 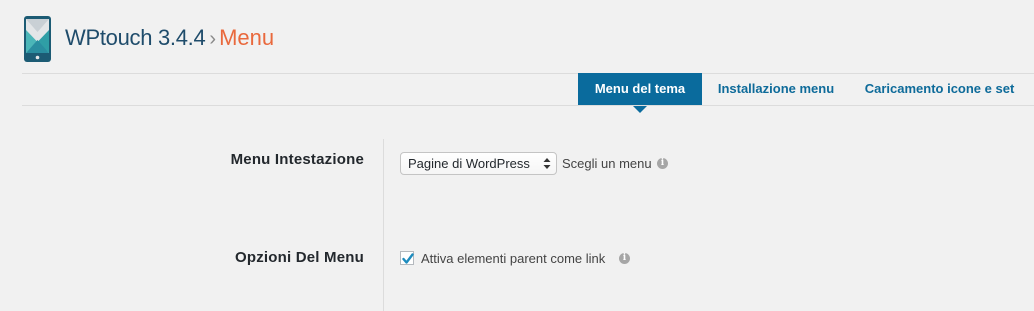 I want to click on header-menu-select: Pagine di WordPress, so click(x=478, y=163).